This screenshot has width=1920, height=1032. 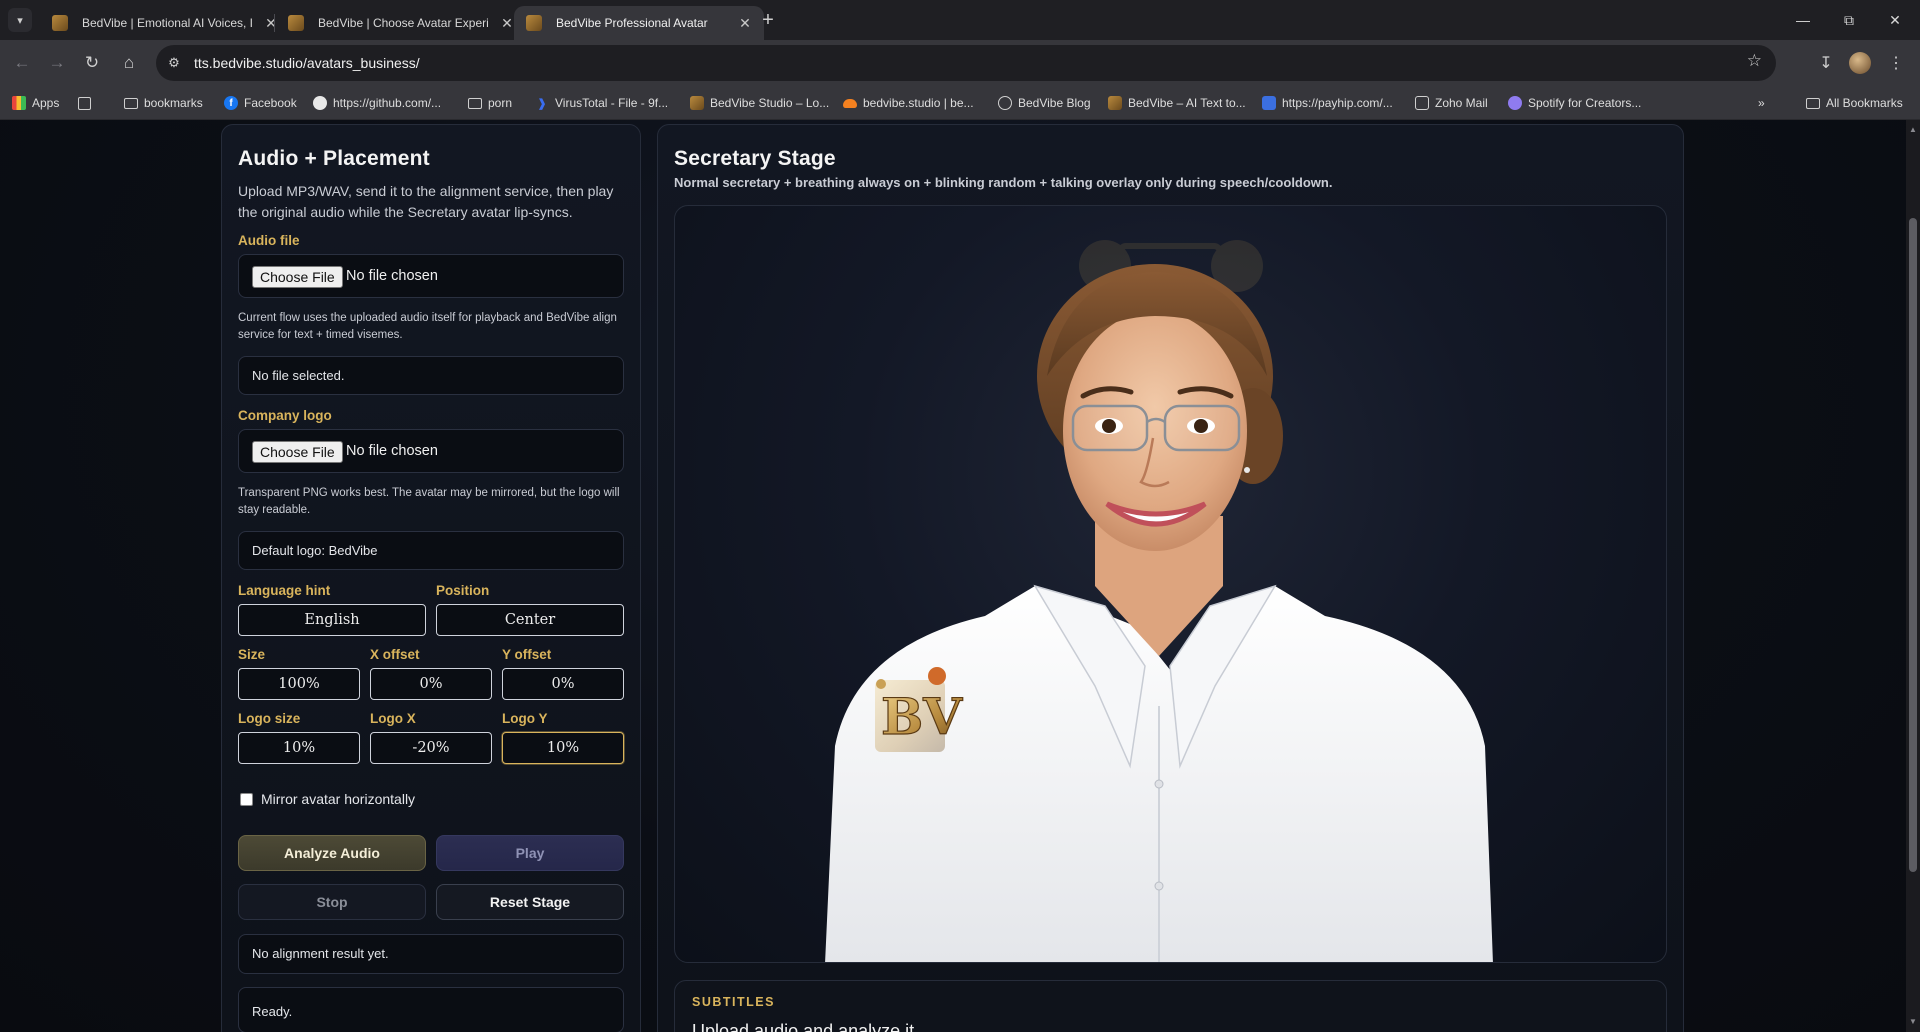 What do you see at coordinates (403, 23) in the screenshot?
I see `tab-title: BedVibe | Choose Avatar Experi` at bounding box center [403, 23].